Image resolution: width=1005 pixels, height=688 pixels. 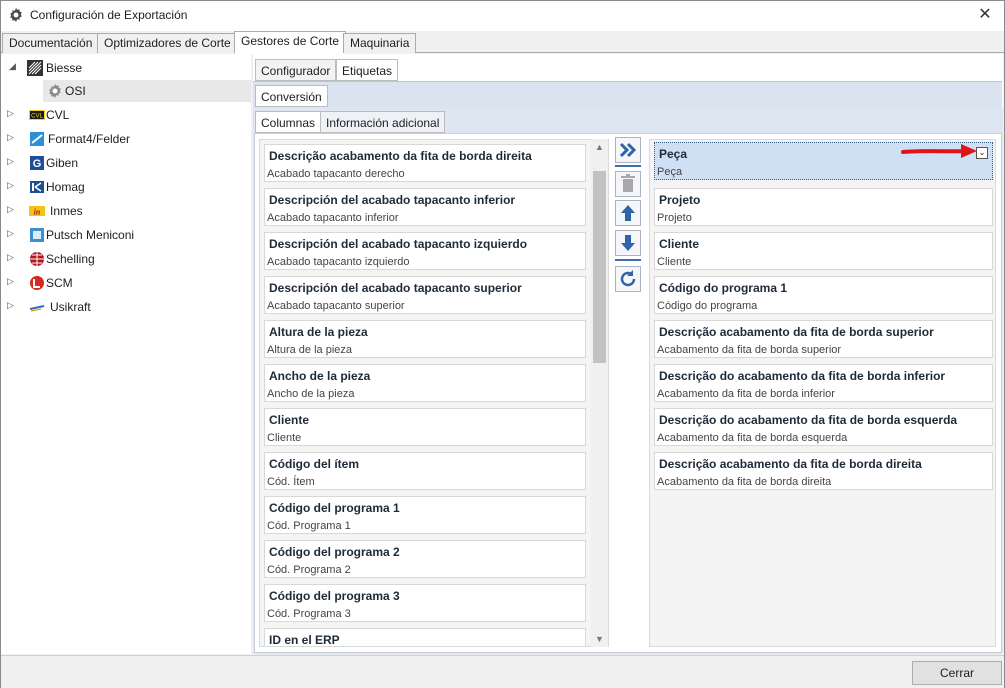 What do you see at coordinates (126, 163) in the screenshot?
I see `tree-item-giben: ▷ G Giben` at bounding box center [126, 163].